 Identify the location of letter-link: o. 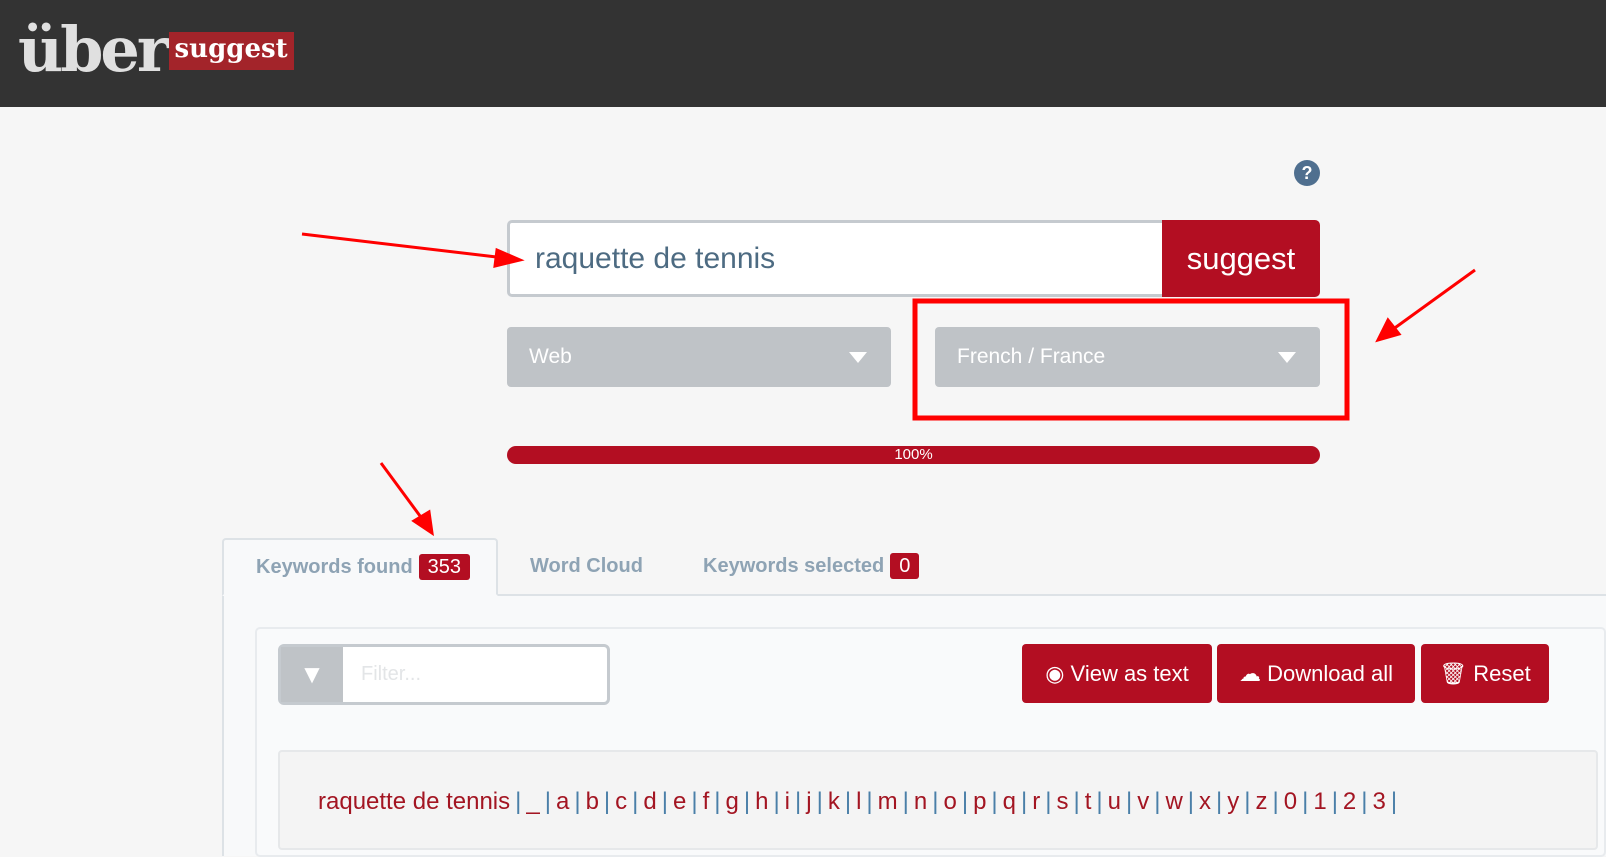
(949, 801).